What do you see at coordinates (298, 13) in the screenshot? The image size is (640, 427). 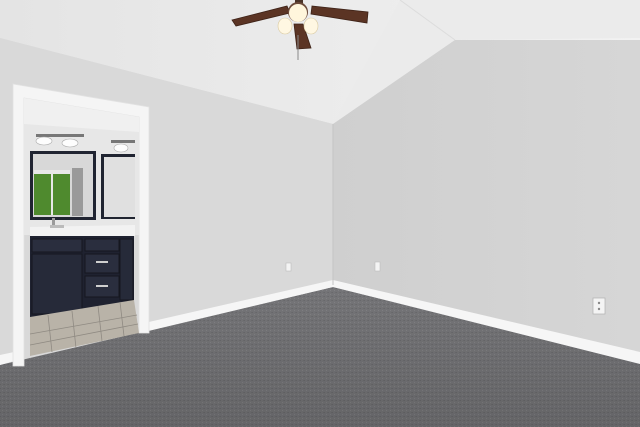 I see `fan-light-center` at bounding box center [298, 13].